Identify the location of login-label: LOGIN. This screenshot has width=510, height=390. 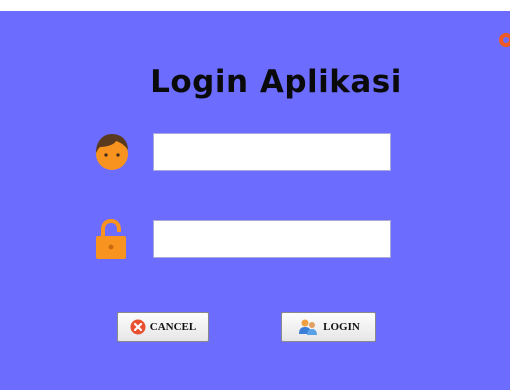
(341, 327).